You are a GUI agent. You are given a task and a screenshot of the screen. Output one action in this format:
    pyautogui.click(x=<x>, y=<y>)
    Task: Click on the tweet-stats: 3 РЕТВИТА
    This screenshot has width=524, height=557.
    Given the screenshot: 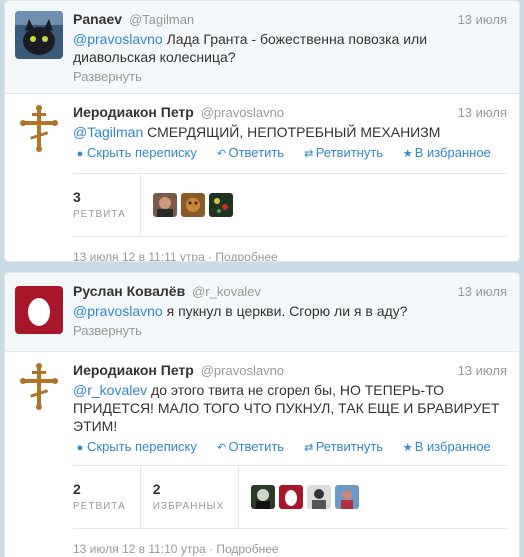 What is the action you would take?
    pyautogui.click(x=290, y=205)
    